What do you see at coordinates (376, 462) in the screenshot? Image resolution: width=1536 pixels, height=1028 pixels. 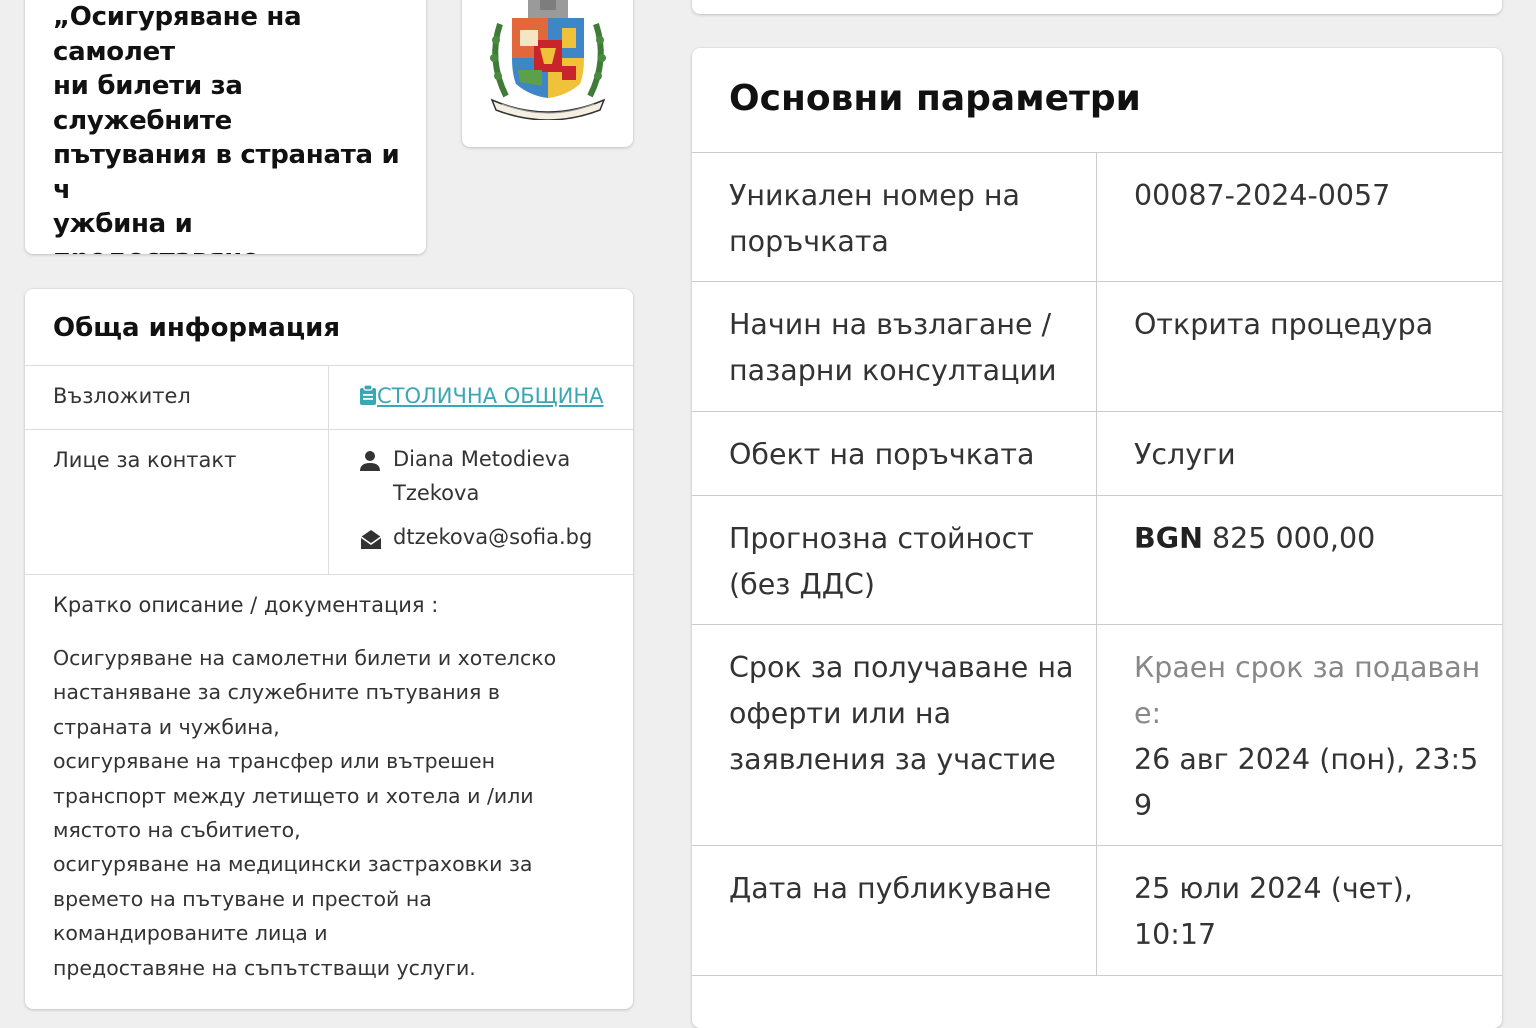 I see `person-icon` at bounding box center [376, 462].